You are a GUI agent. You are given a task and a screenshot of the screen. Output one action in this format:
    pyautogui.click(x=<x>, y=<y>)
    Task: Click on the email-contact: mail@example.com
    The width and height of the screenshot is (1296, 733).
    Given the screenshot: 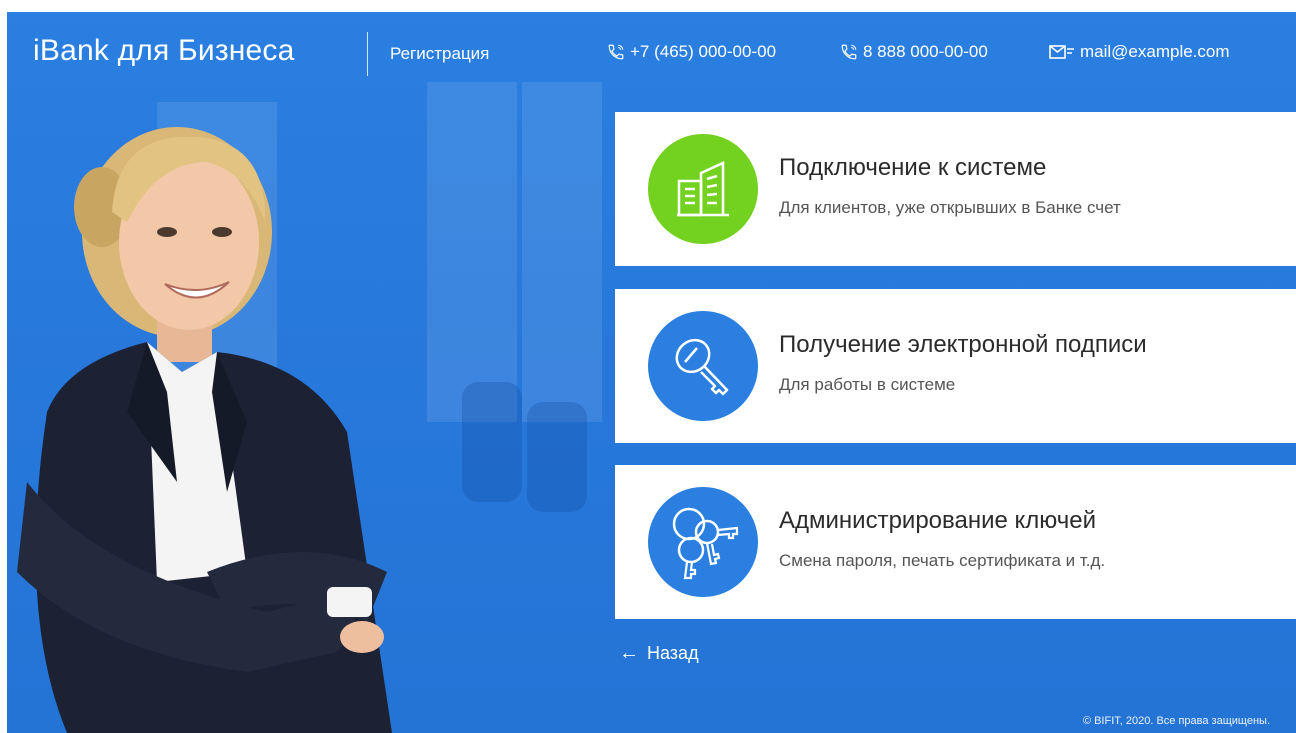 What is the action you would take?
    pyautogui.click(x=1139, y=52)
    